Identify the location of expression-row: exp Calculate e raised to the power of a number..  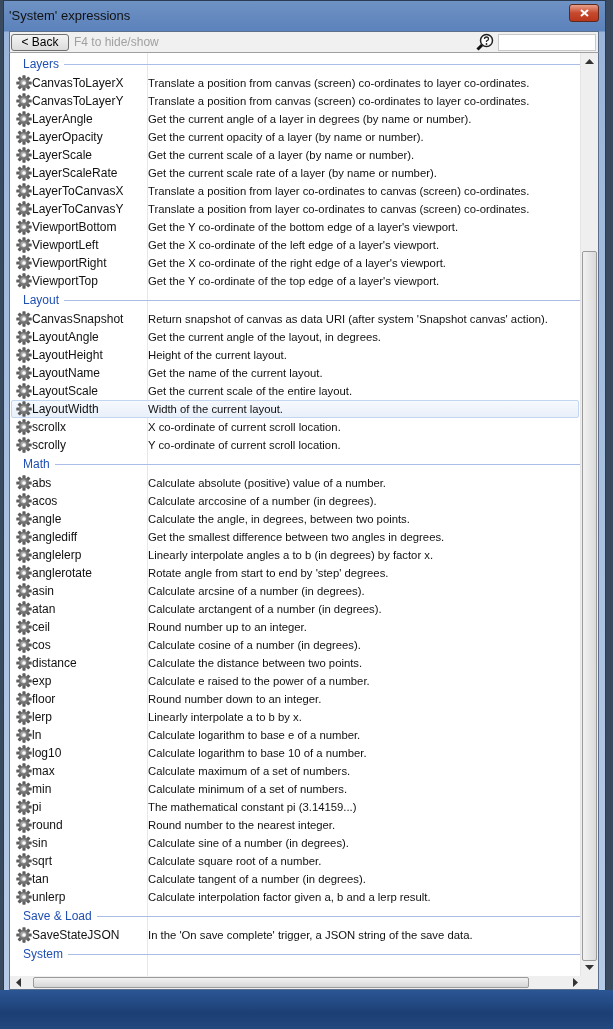
(295, 681).